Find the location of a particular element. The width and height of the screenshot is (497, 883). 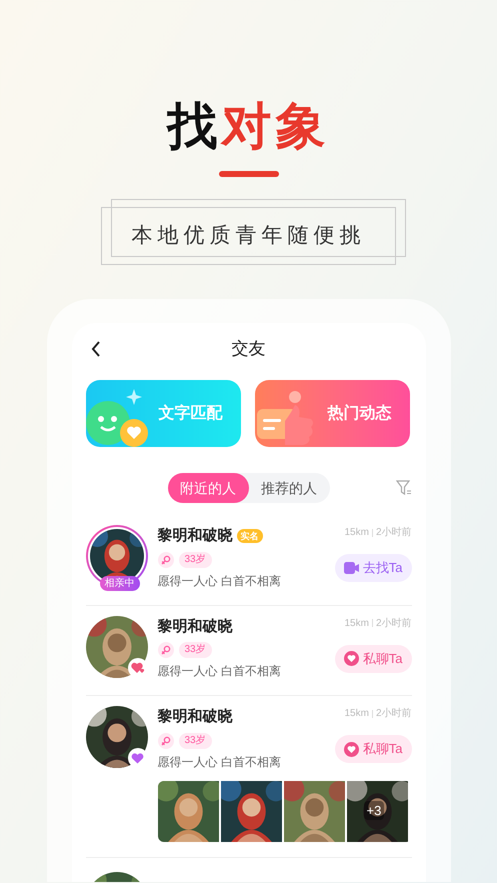

headline: 找对象 is located at coordinates (249, 126).